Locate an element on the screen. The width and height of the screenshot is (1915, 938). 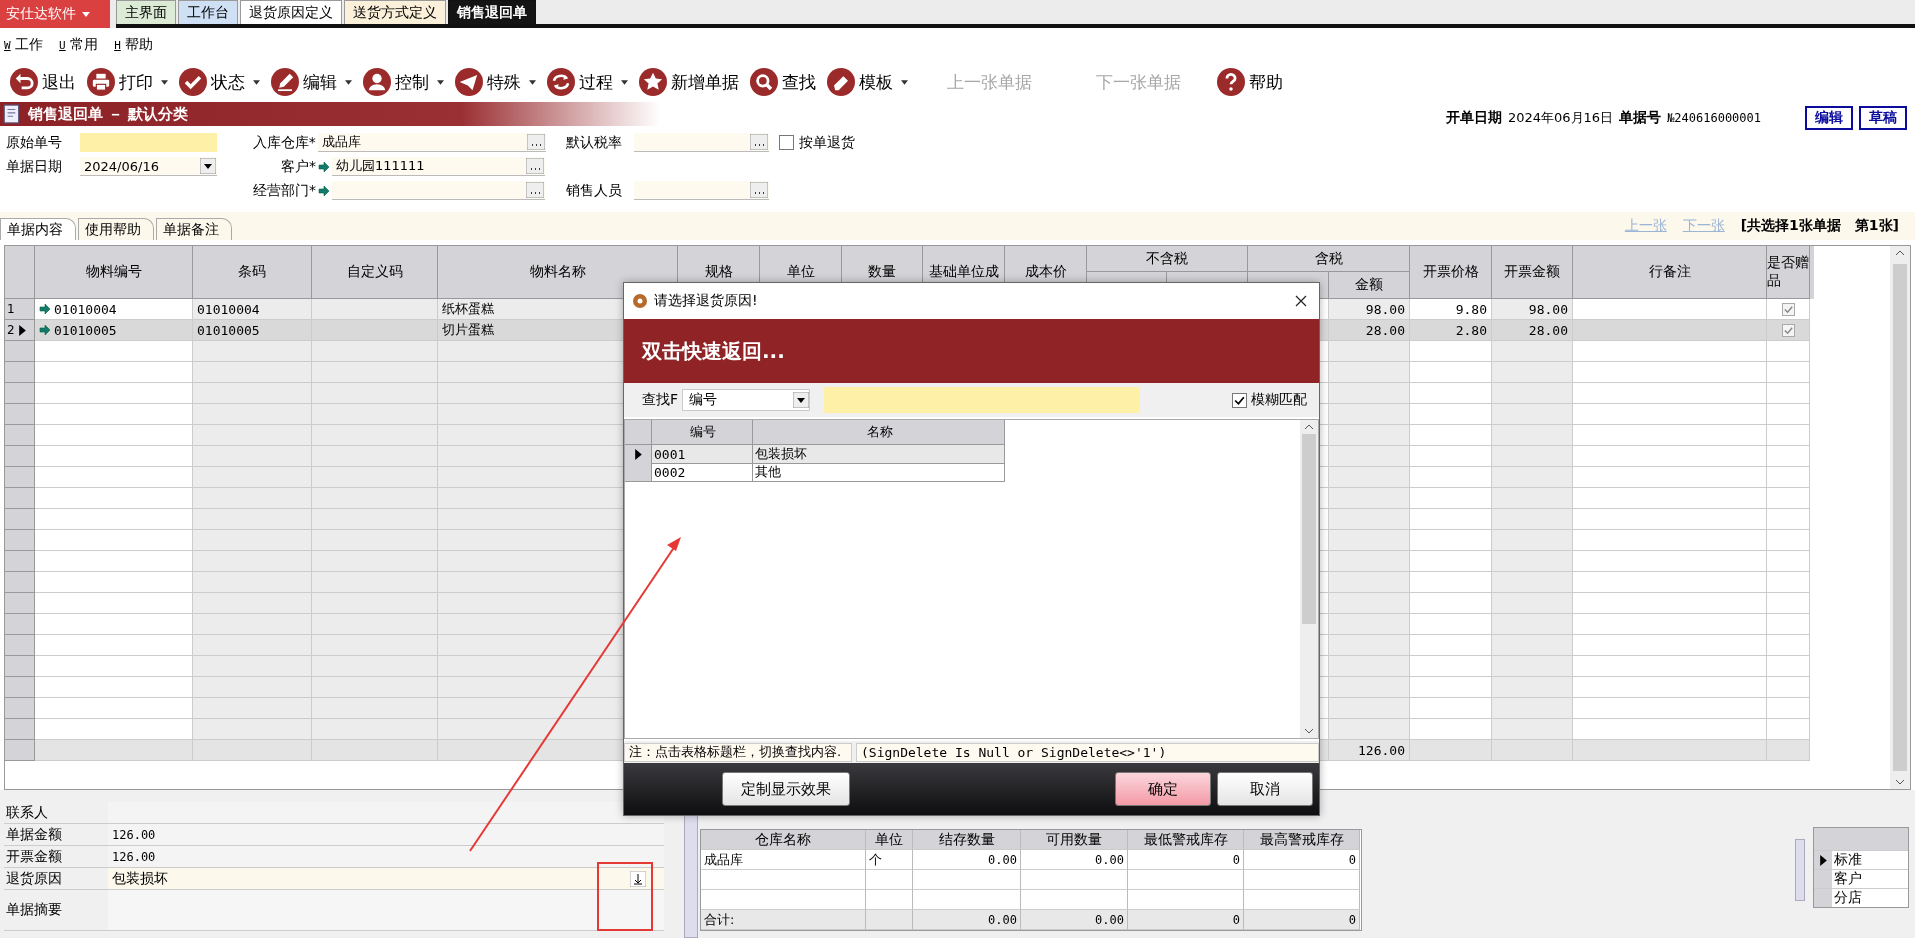
splitter-handle is located at coordinates (1800, 870).